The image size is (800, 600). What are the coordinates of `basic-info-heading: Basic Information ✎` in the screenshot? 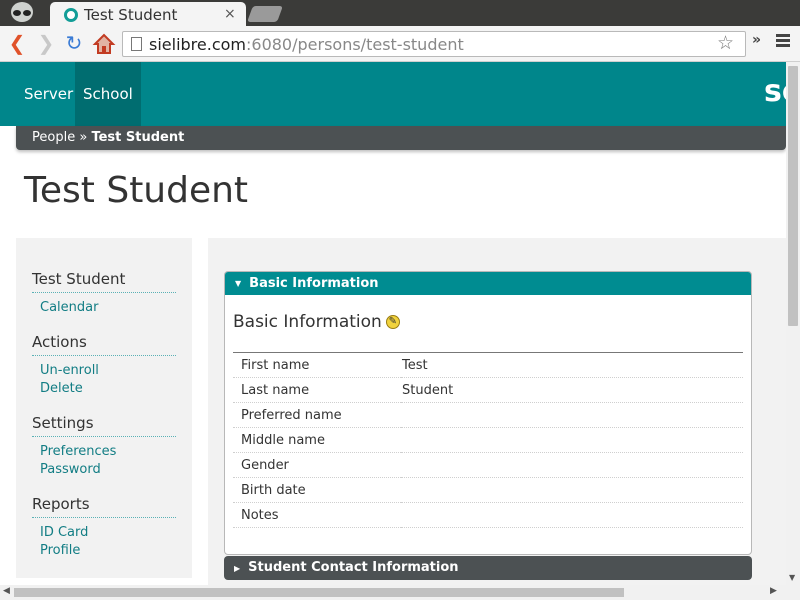 It's located at (316, 322).